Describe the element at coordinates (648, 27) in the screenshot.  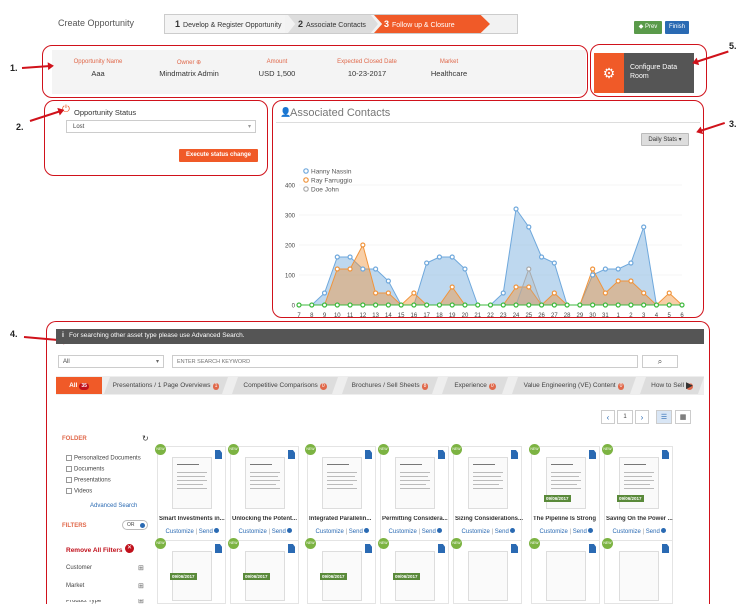
I see `prev-button: ◆ Prev` at that location.